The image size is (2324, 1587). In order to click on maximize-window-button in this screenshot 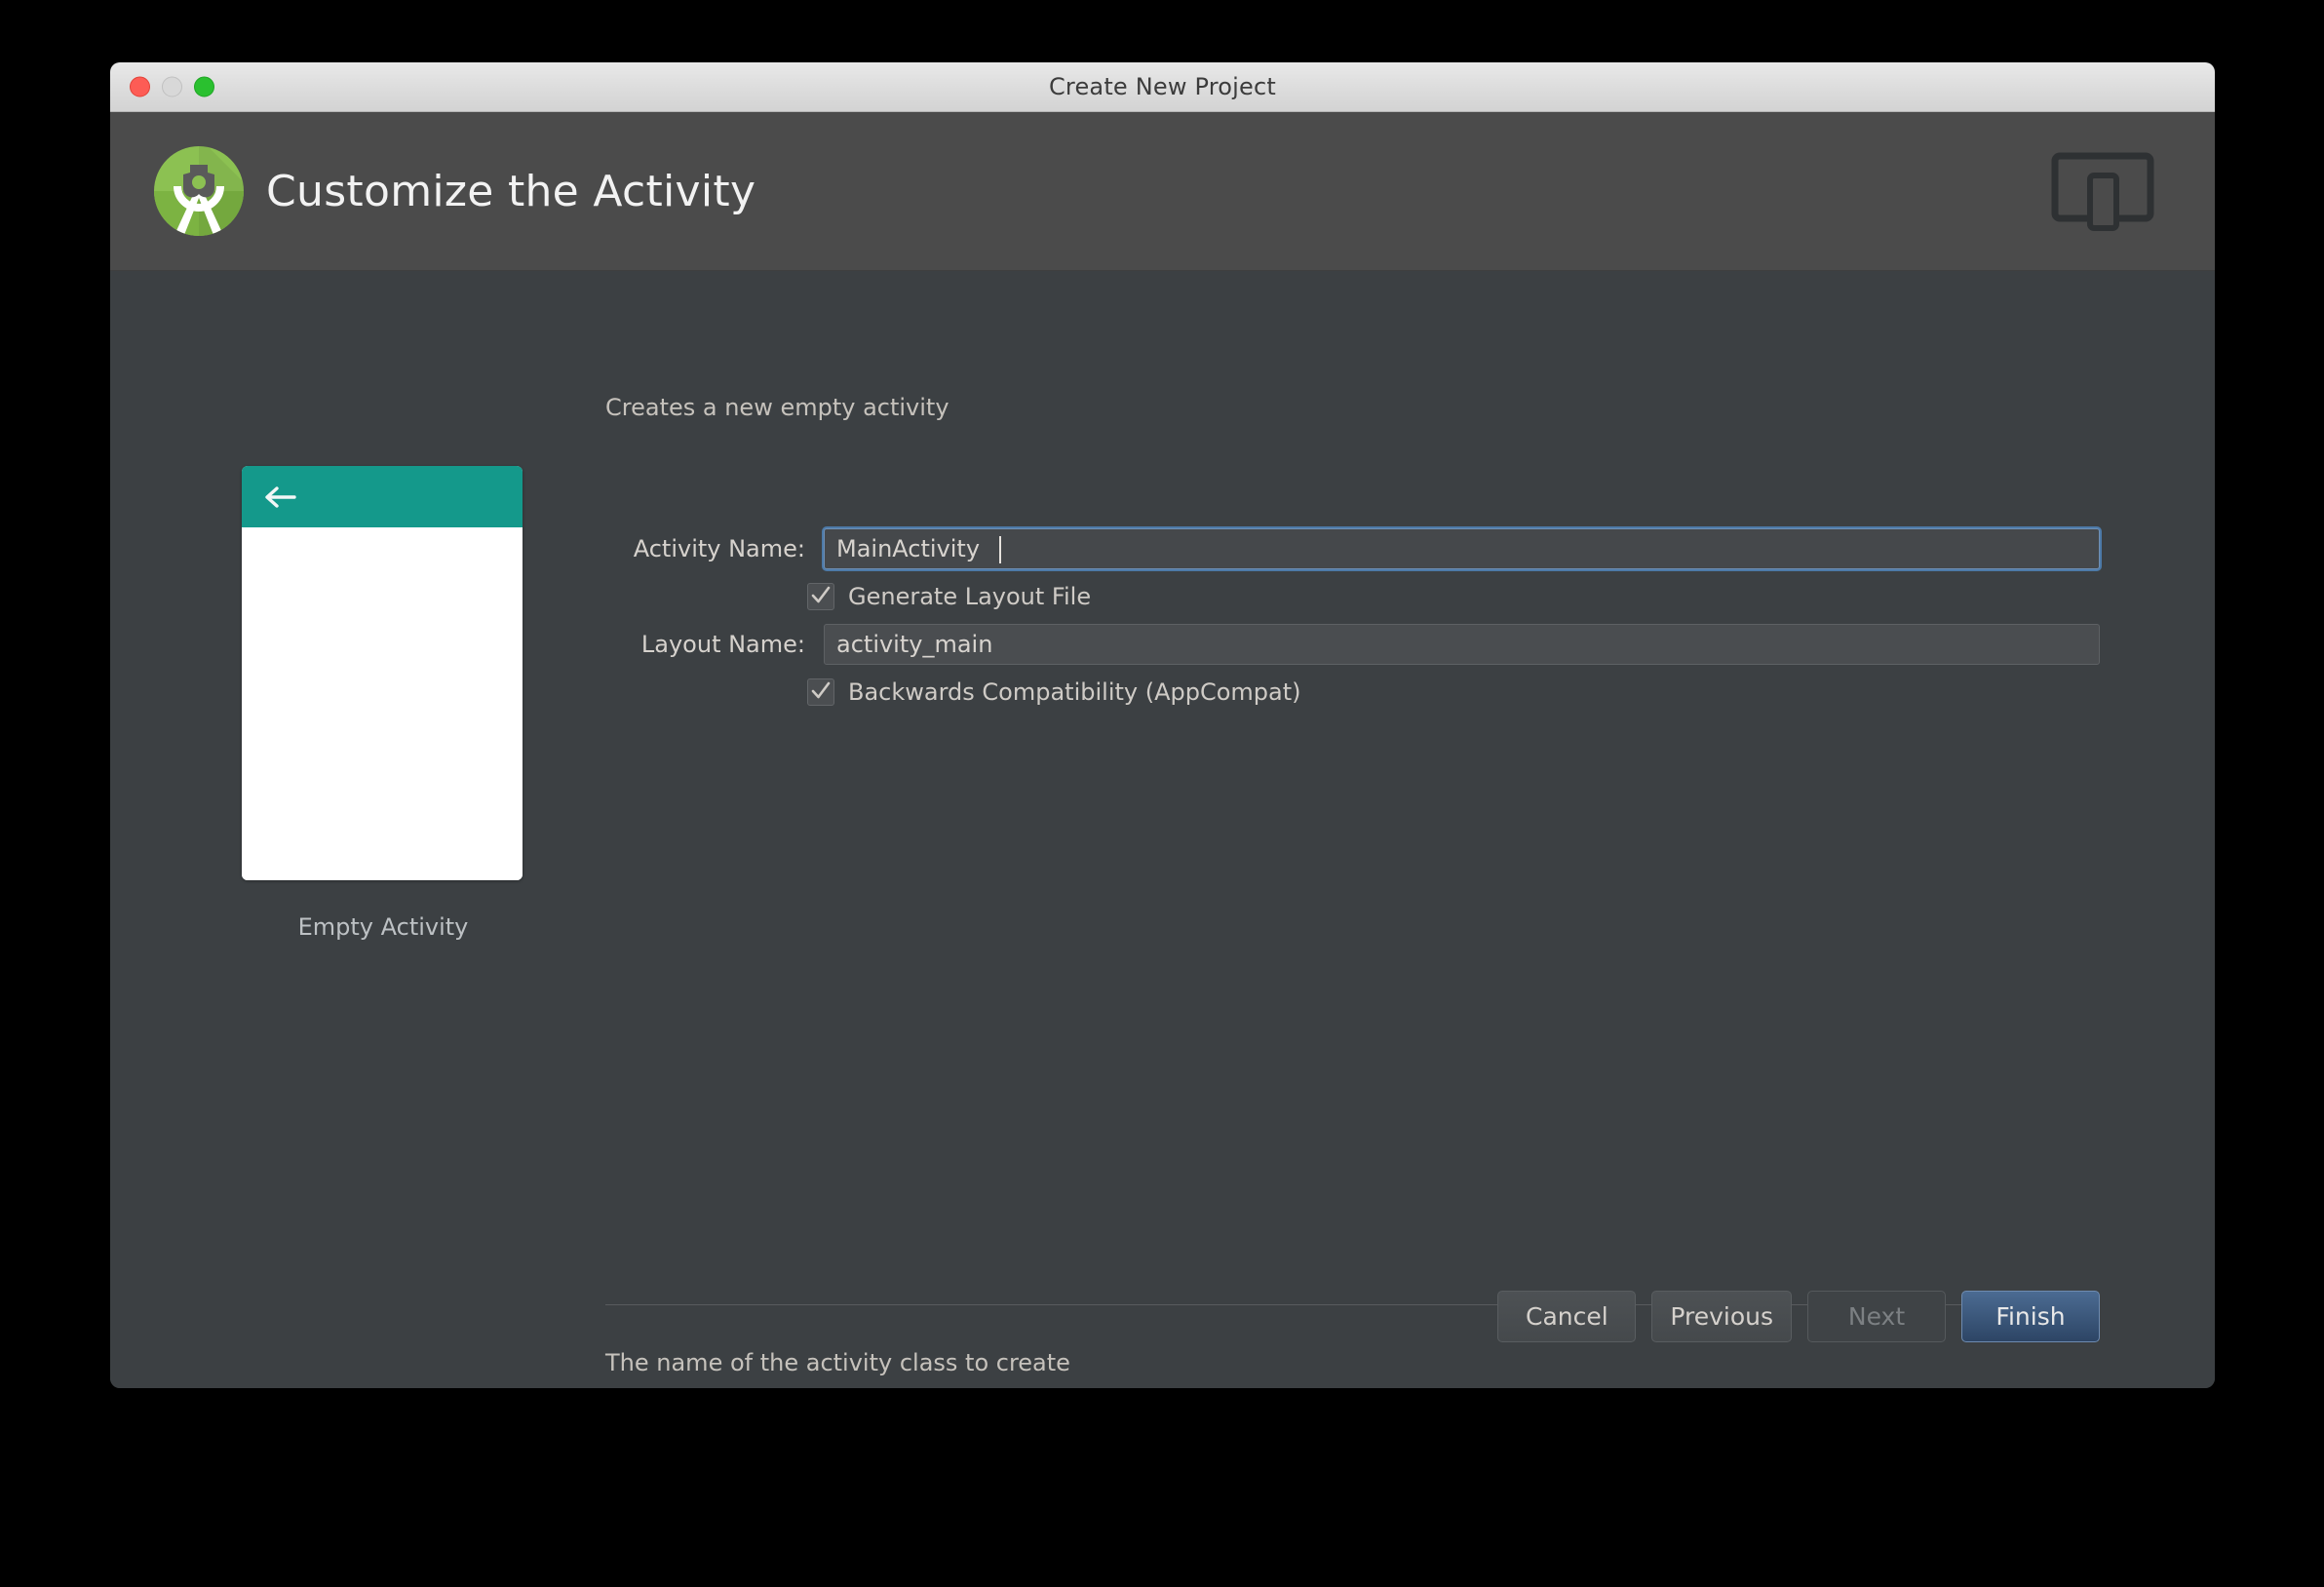, I will do `click(204, 87)`.